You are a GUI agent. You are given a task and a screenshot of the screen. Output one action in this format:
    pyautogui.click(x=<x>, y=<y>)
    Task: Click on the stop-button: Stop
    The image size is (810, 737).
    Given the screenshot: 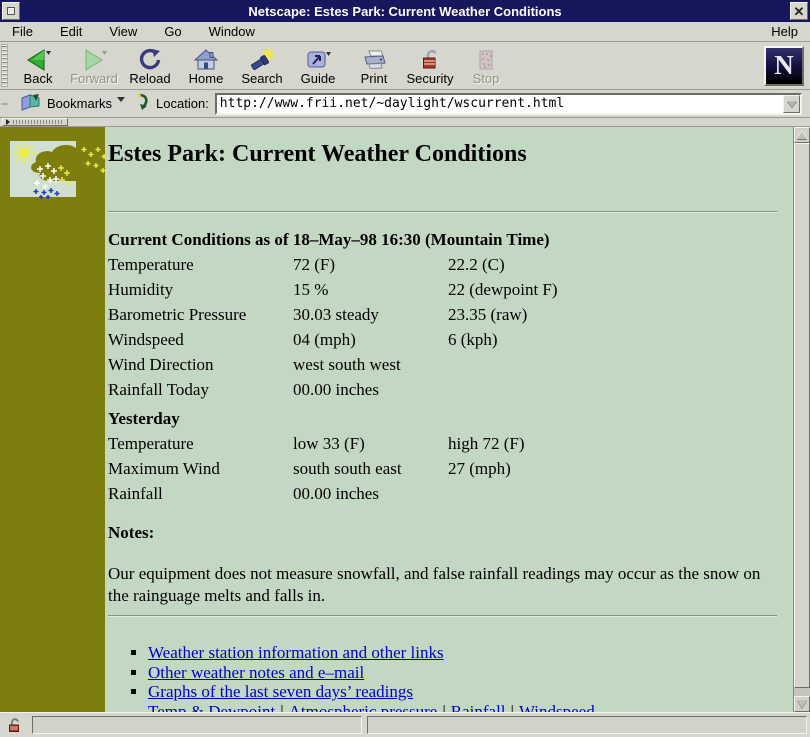 What is the action you would take?
    pyautogui.click(x=486, y=65)
    